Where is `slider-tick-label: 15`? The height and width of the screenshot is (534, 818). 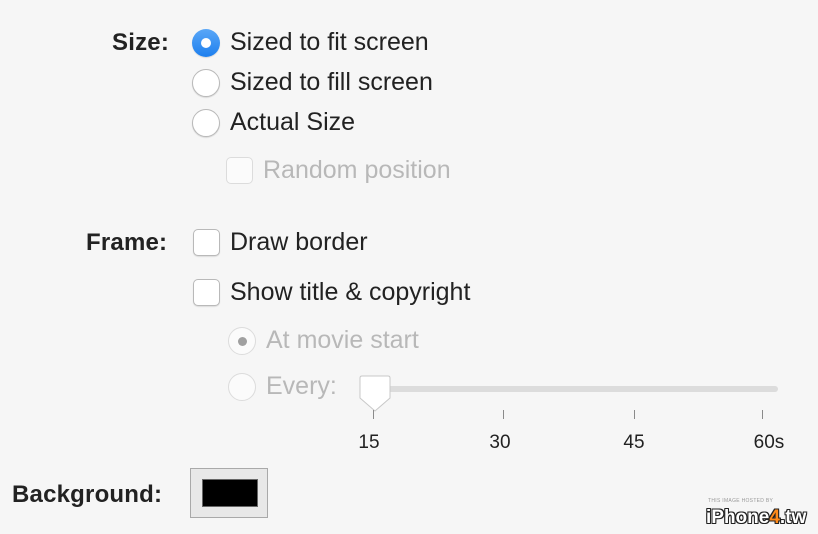
slider-tick-label: 15 is located at coordinates (369, 442).